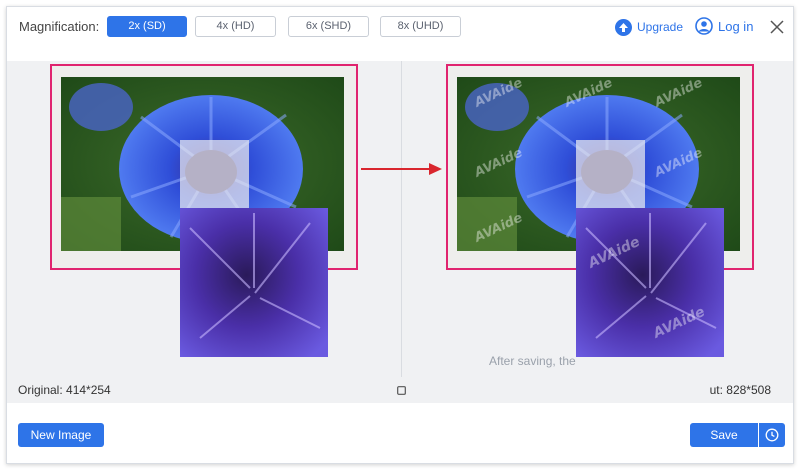 The width and height of the screenshot is (800, 472). What do you see at coordinates (420, 26) in the screenshot?
I see `magnification-8x-button: 8x (UHD)` at bounding box center [420, 26].